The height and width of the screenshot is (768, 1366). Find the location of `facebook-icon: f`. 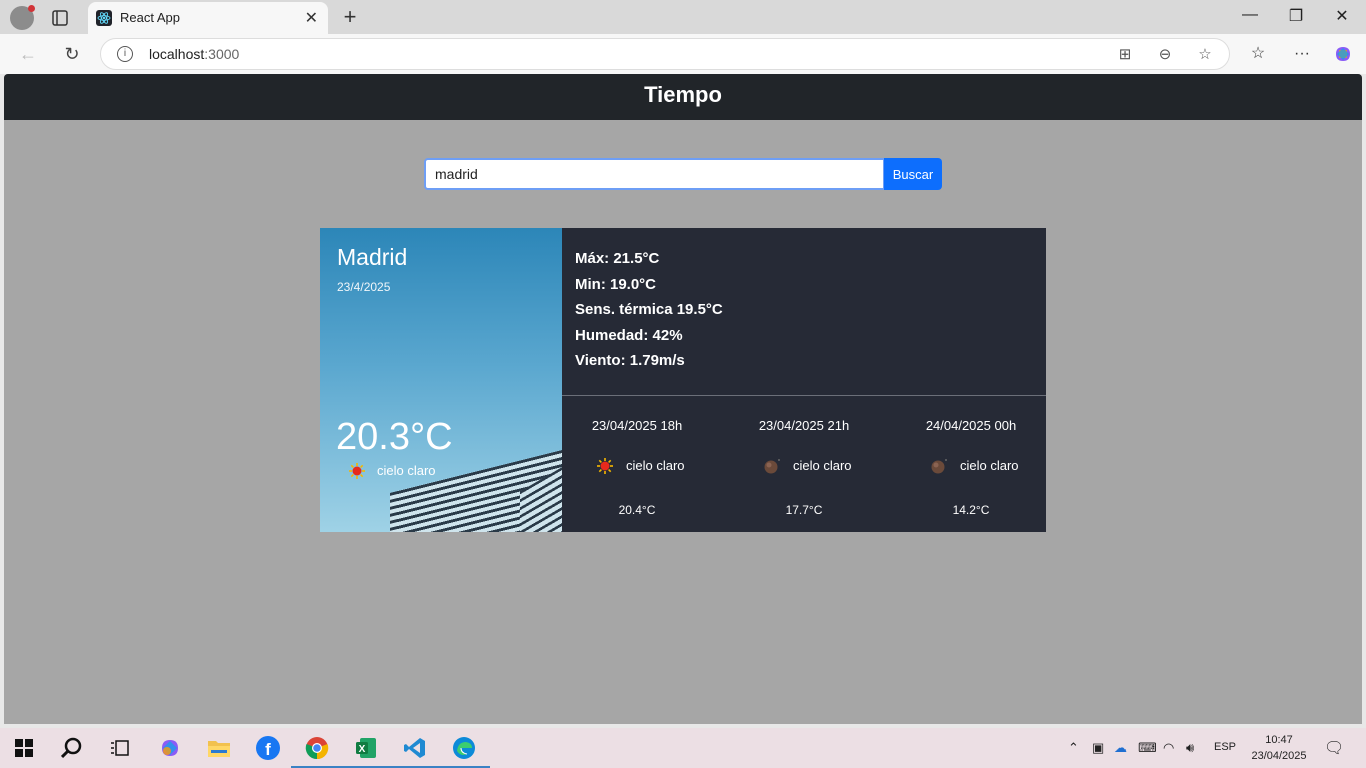

facebook-icon: f is located at coordinates (268, 748).